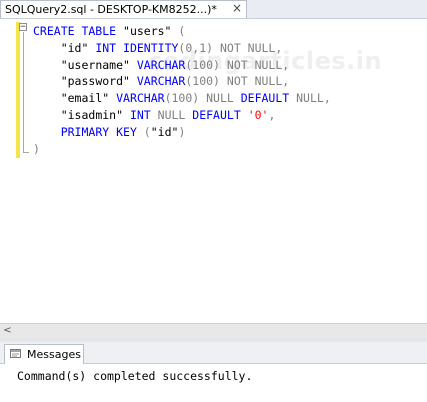  I want to click on messages-text: Command(s) completed successfully., so click(135, 376).